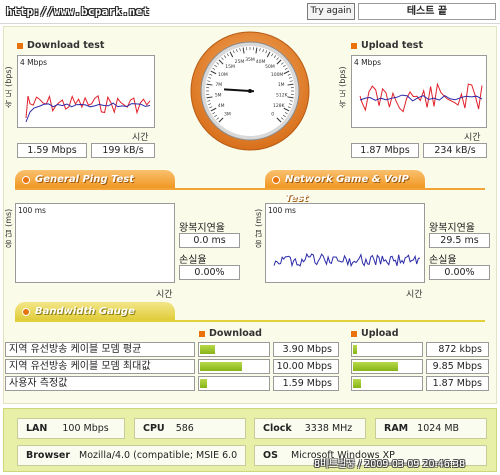  Describe the element at coordinates (354, 333) in the screenshot. I see `upload-header-square-icon` at that location.